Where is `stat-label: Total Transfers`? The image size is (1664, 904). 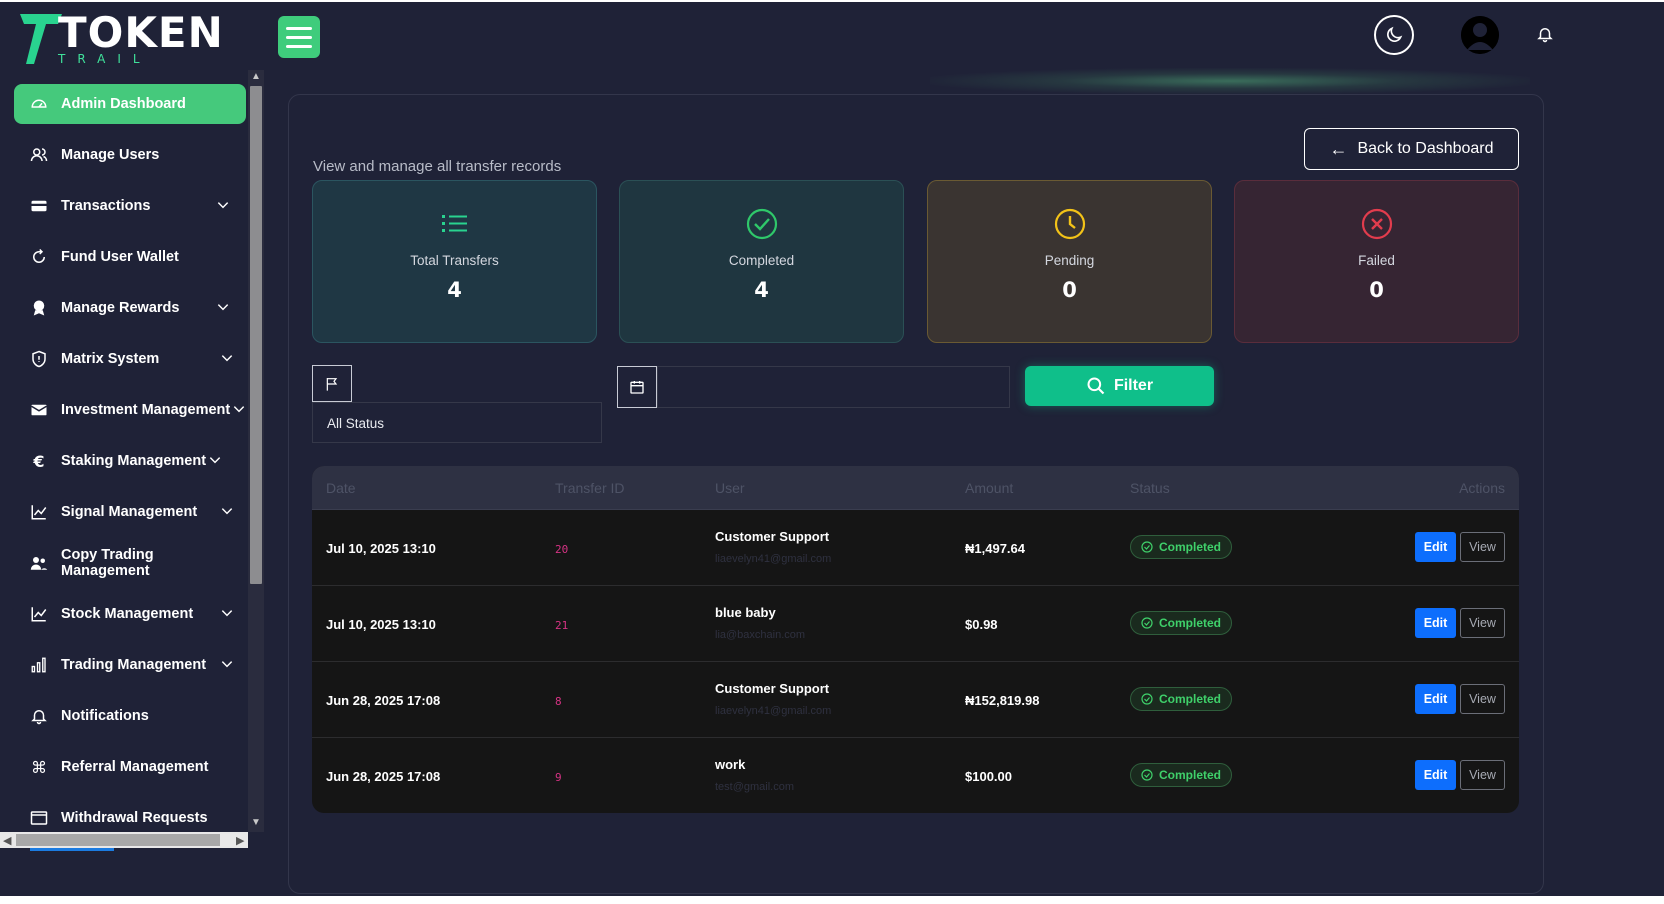 stat-label: Total Transfers is located at coordinates (454, 260).